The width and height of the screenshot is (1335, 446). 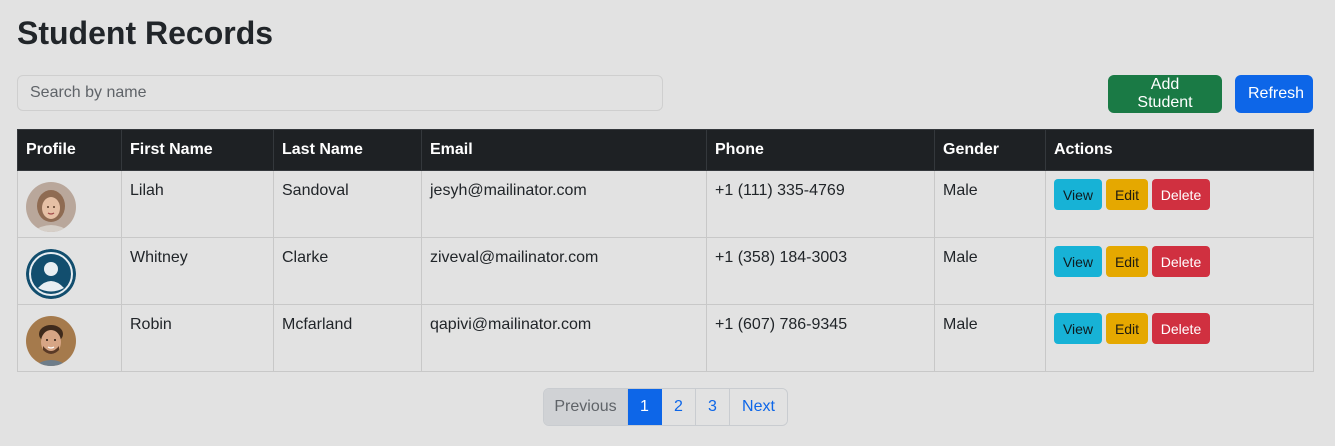 I want to click on phone-cell: +1 (607) 786-9345, so click(x=820, y=338).